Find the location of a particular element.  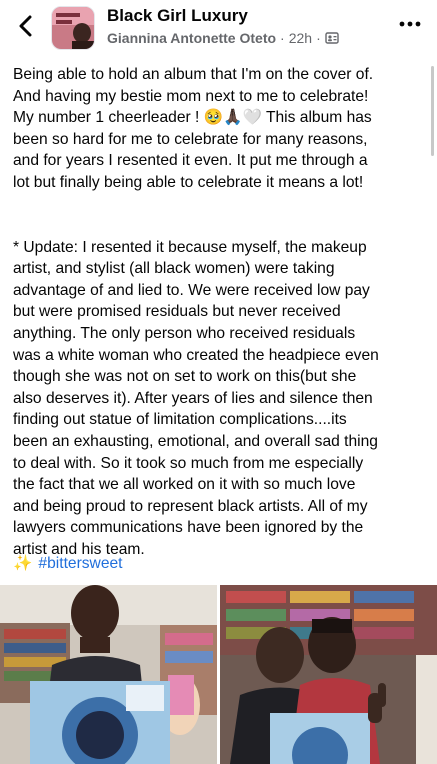

chevron-left-icon is located at coordinates (25, 26).